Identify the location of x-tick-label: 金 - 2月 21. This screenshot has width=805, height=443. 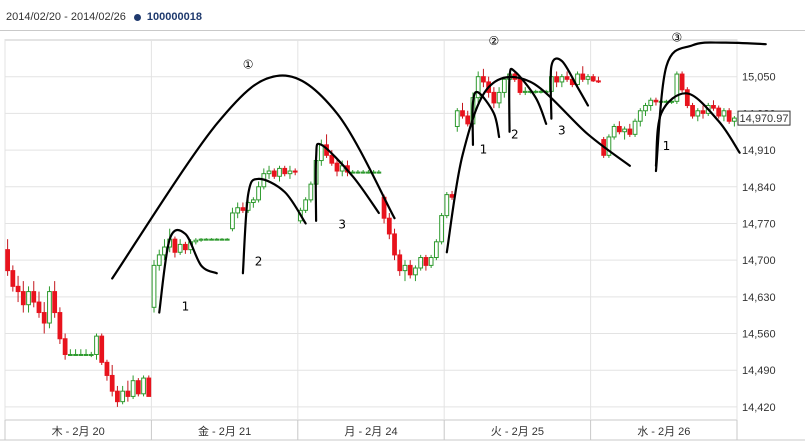
(224, 431).